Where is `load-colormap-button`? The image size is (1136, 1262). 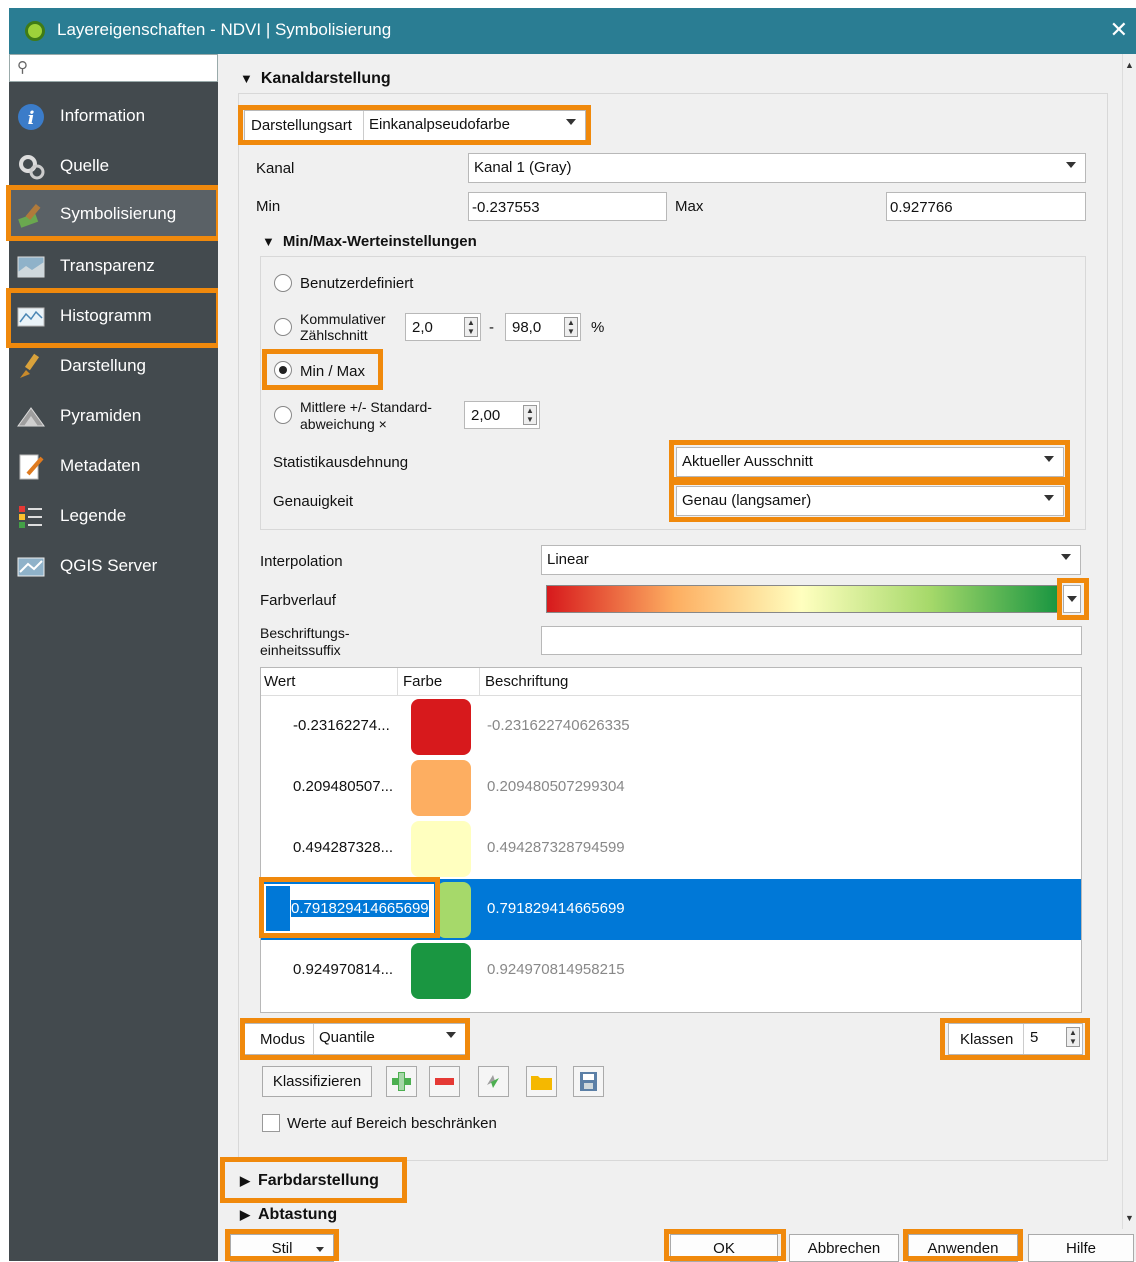
load-colormap-button is located at coordinates (541, 1081).